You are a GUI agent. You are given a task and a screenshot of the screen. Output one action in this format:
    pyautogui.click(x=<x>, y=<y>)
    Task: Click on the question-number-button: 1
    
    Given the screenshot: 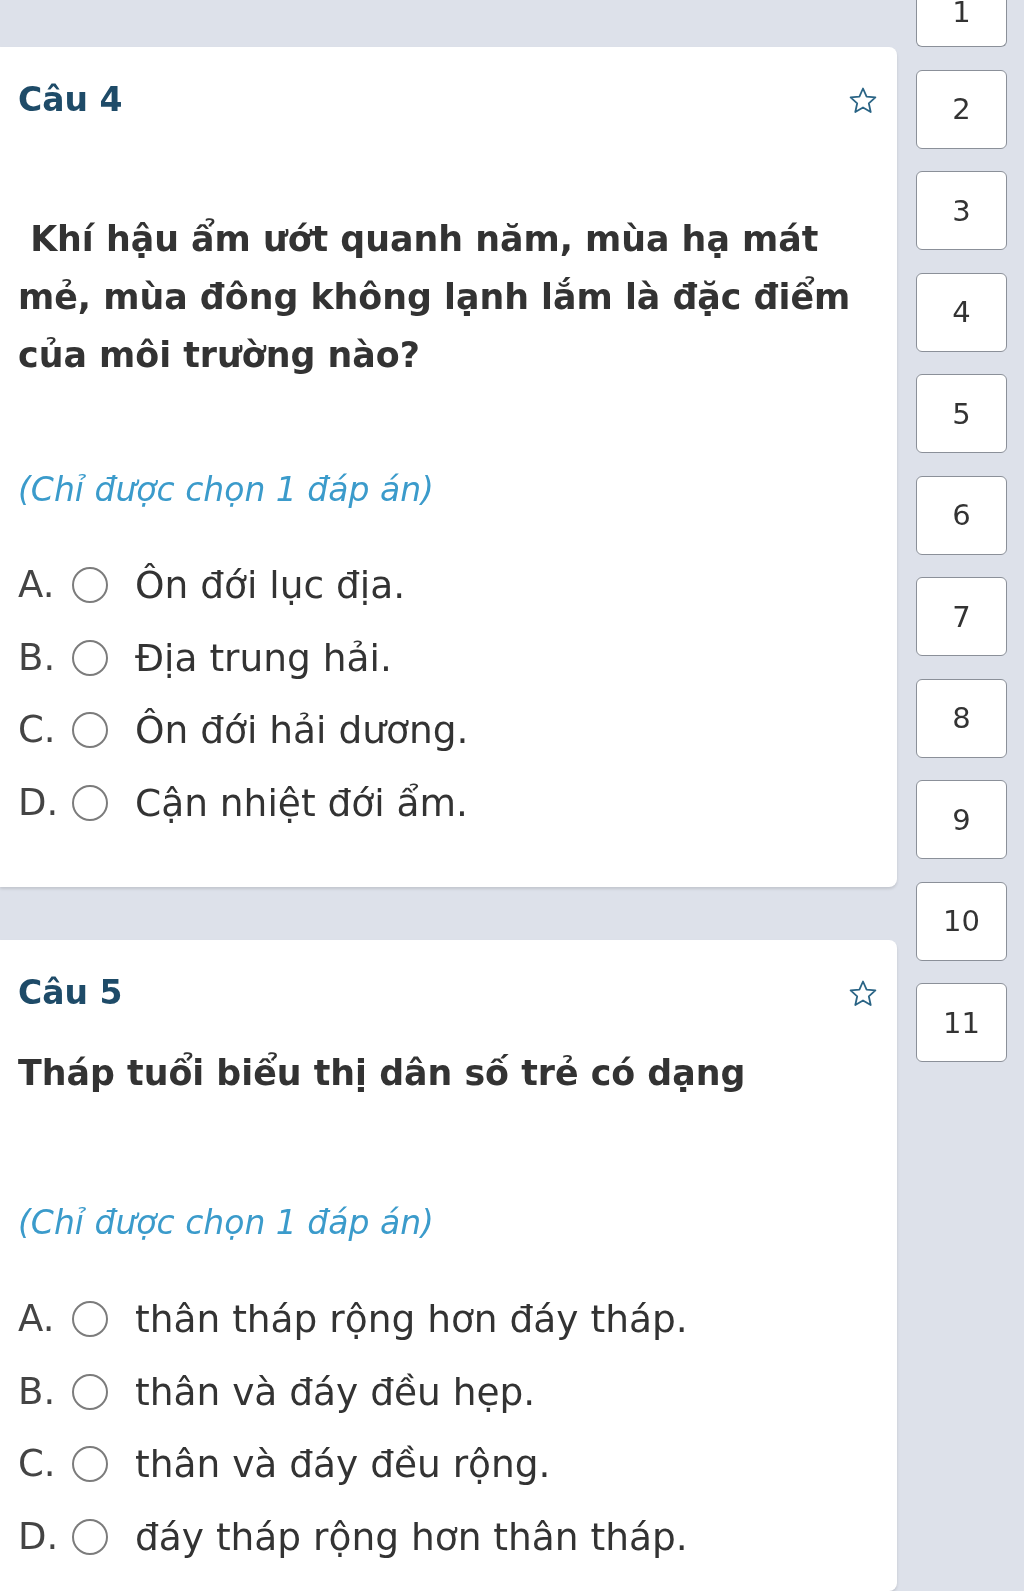 What is the action you would take?
    pyautogui.click(x=961, y=23)
    